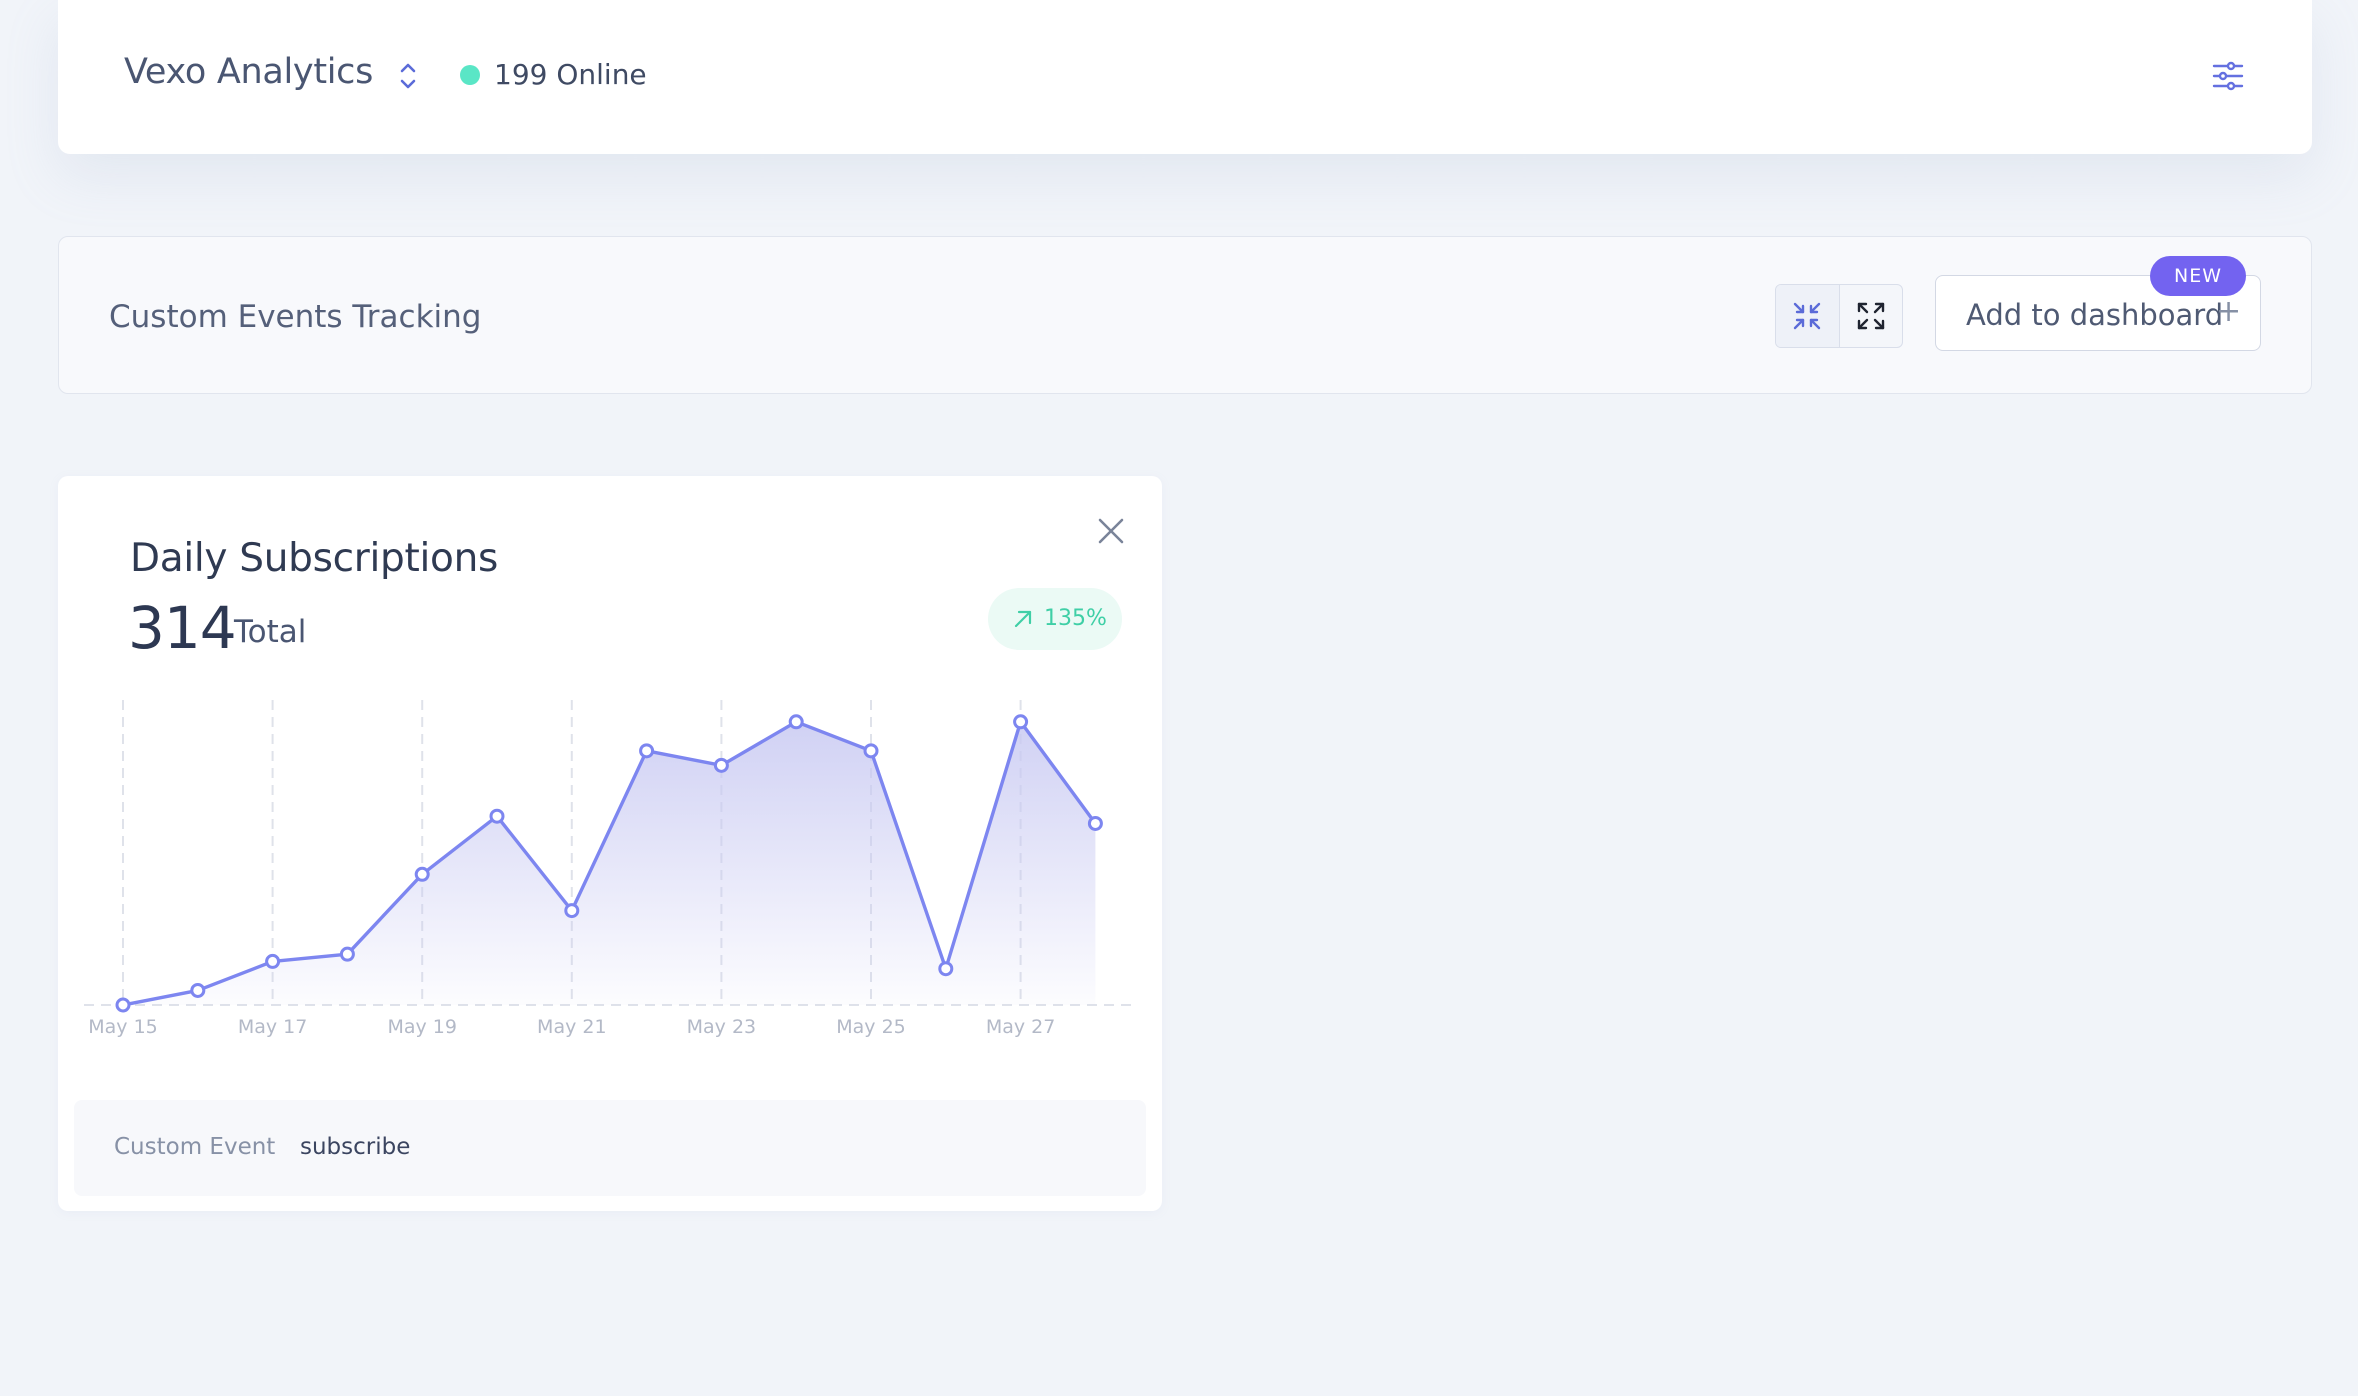 This screenshot has height=1396, width=2358. What do you see at coordinates (2228, 76) in the screenshot?
I see `sliders-icon` at bounding box center [2228, 76].